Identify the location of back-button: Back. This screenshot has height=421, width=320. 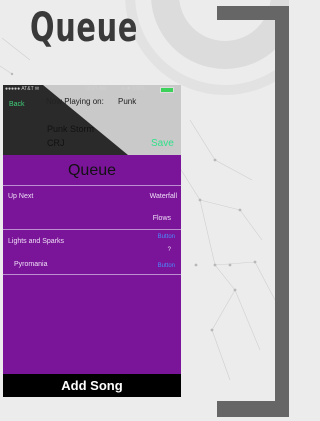
(17, 104).